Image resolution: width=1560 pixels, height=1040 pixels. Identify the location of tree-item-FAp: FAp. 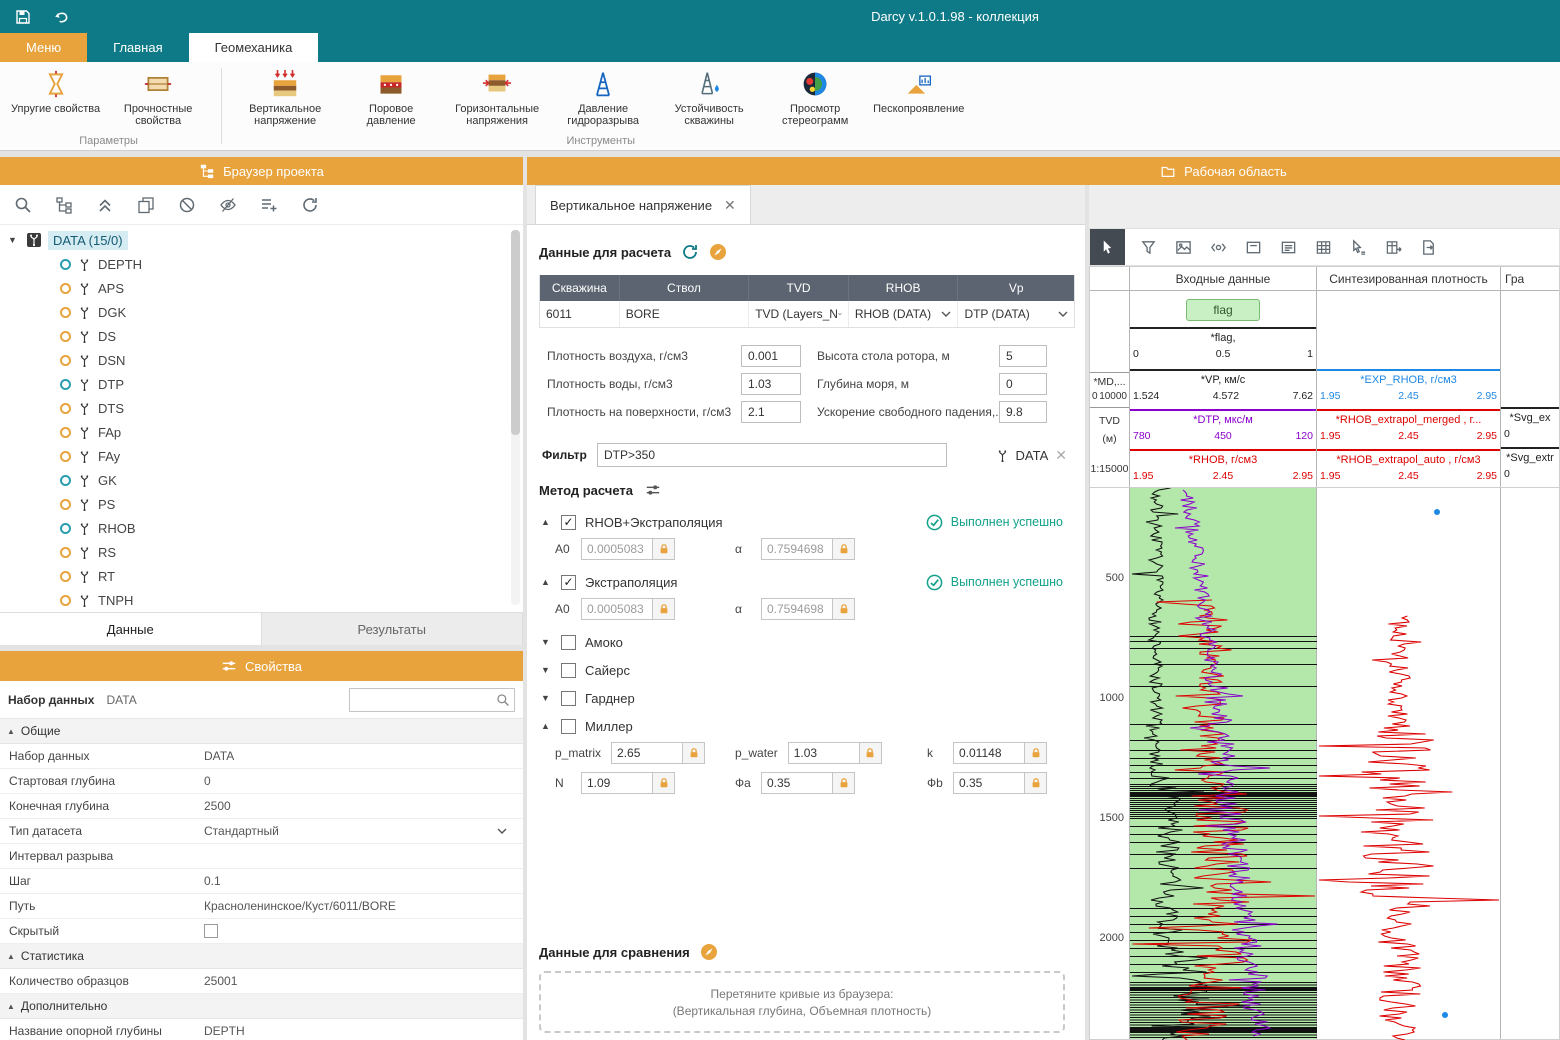
(261, 432).